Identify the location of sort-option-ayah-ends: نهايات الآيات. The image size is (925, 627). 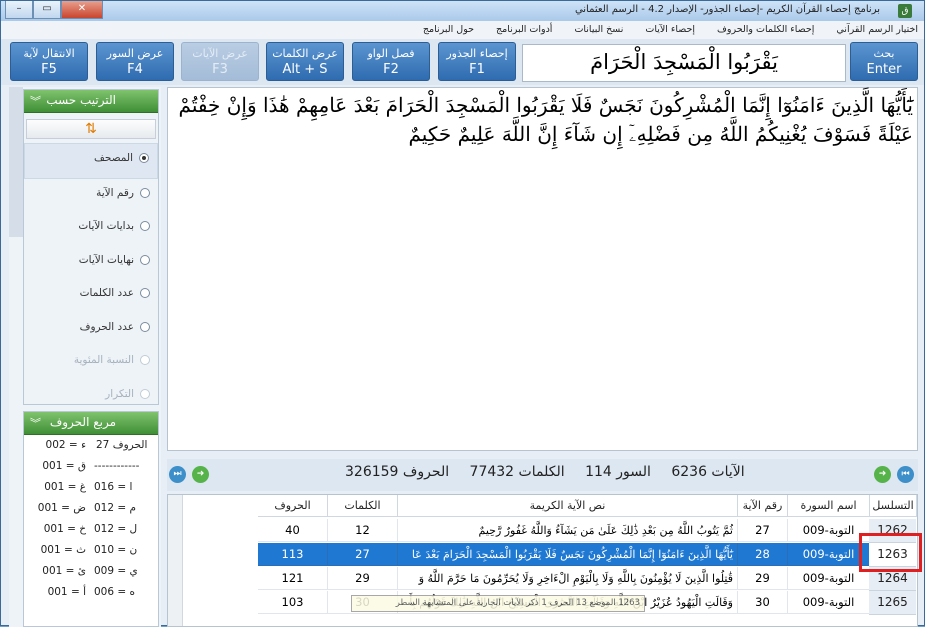
(91, 263).